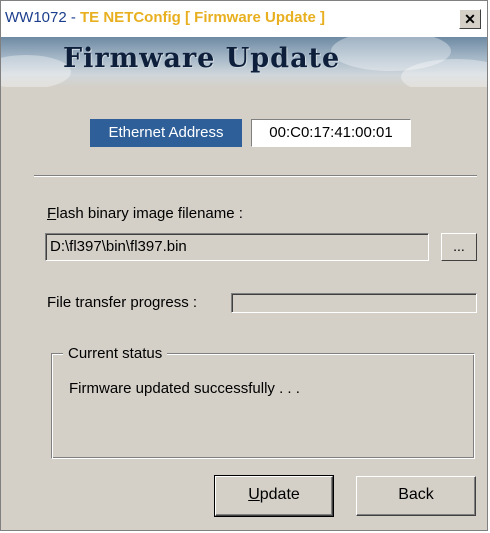 Image resolution: width=490 pixels, height=533 pixels. Describe the element at coordinates (122, 302) in the screenshot. I see `transfer-progress-label: File transfer progress :` at that location.